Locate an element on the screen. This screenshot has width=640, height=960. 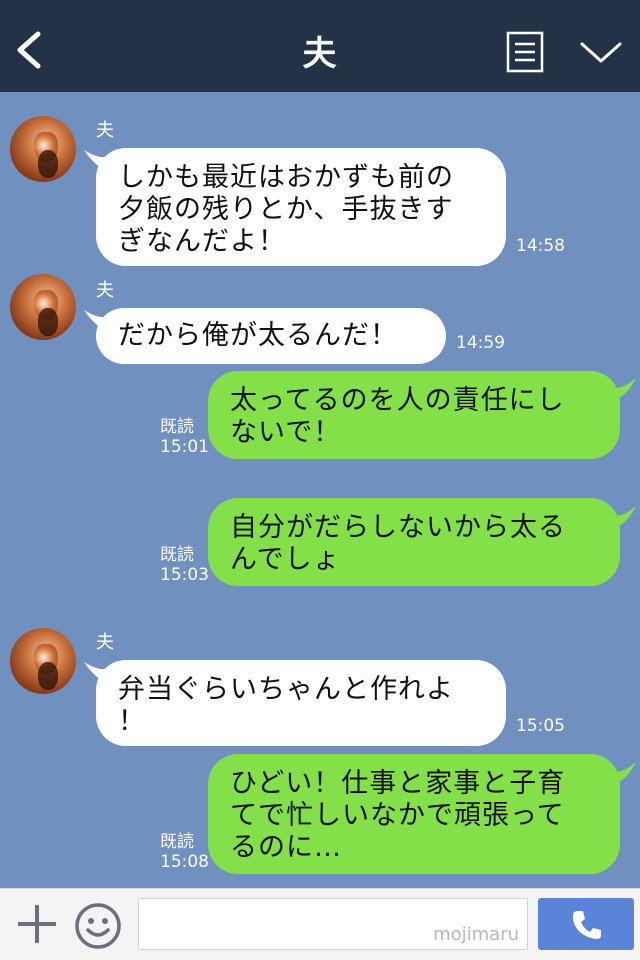
message-time: 15:05 is located at coordinates (540, 726).